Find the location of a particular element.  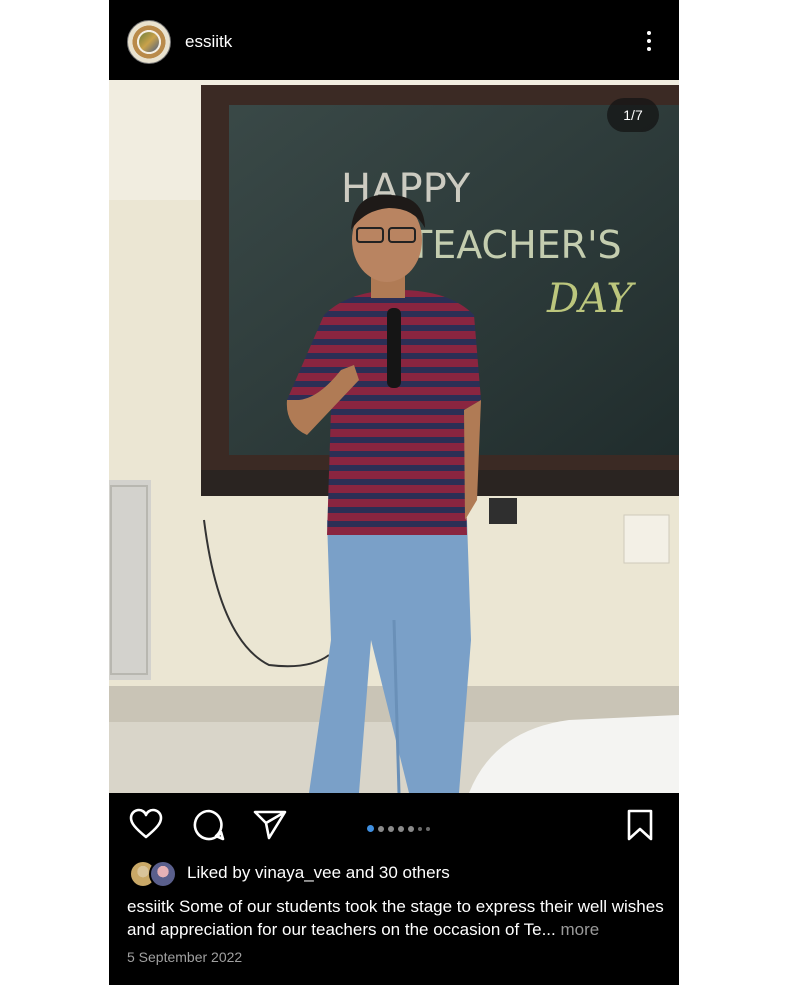

bookmark-icon is located at coordinates (640, 825).